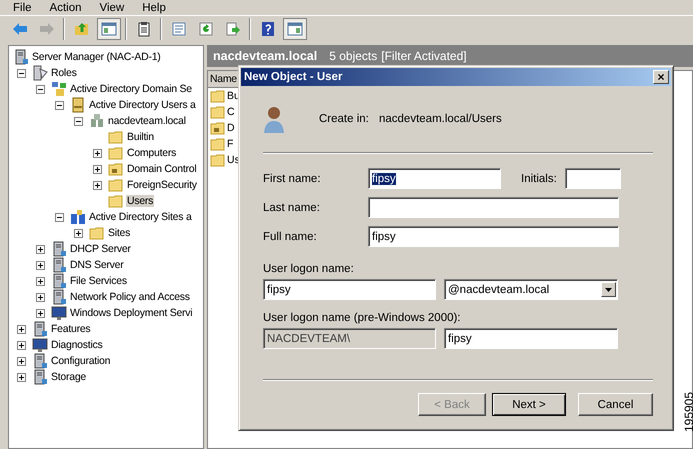 This screenshot has width=693, height=449. What do you see at coordinates (353, 56) in the screenshot?
I see `object-count: 5 objects` at bounding box center [353, 56].